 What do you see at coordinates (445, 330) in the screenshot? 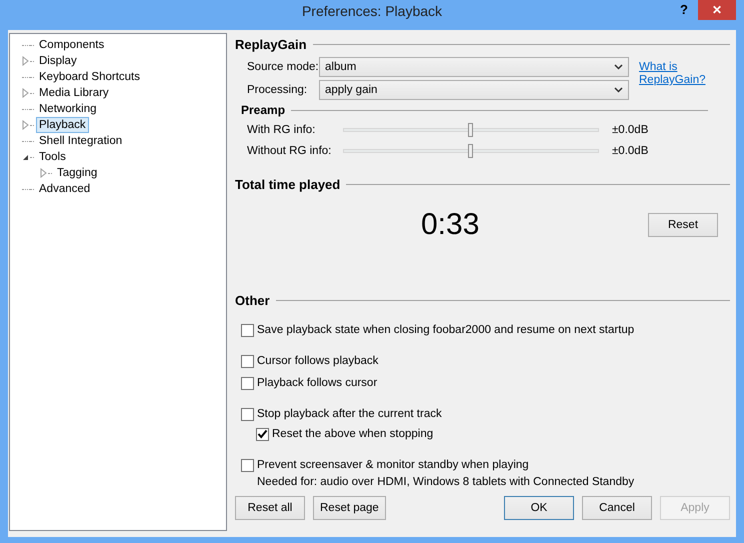
I see `option-label: Save playback state when closing foobar2000 and resume on next startup` at bounding box center [445, 330].